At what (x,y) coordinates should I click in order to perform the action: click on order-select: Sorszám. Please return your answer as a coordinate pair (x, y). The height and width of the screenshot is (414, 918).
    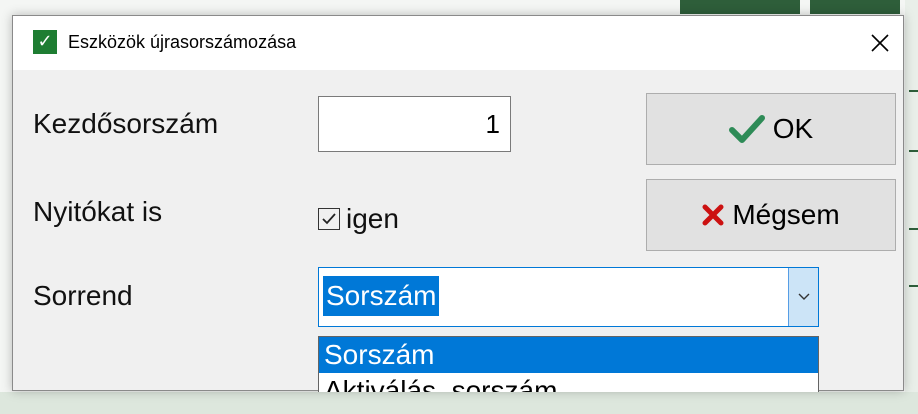
    Looking at the image, I should click on (568, 297).